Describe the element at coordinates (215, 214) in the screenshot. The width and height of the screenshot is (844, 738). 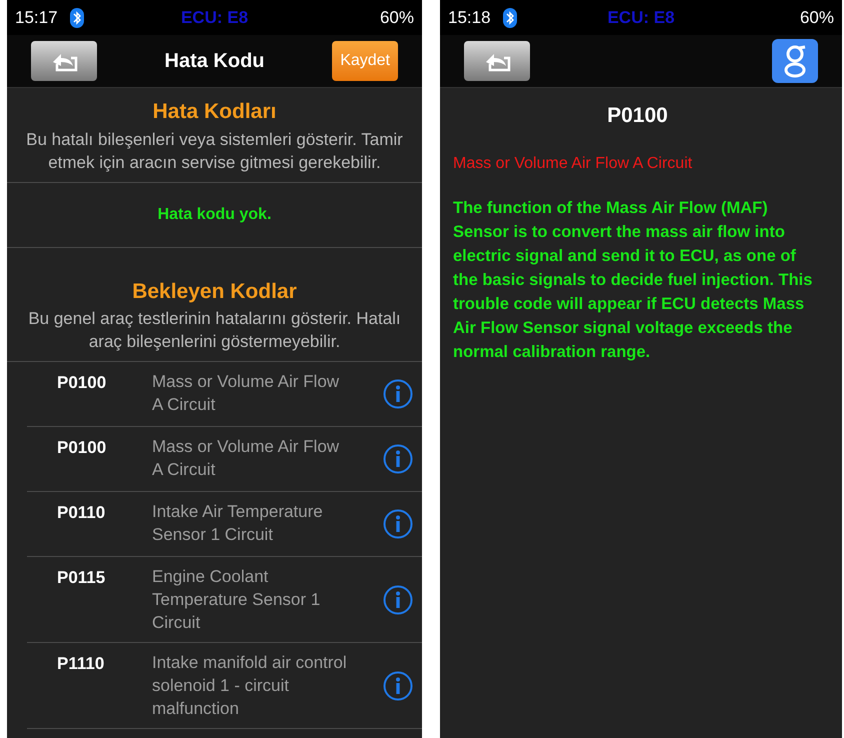
I see `empty-message: Hata kodu yok.` at that location.